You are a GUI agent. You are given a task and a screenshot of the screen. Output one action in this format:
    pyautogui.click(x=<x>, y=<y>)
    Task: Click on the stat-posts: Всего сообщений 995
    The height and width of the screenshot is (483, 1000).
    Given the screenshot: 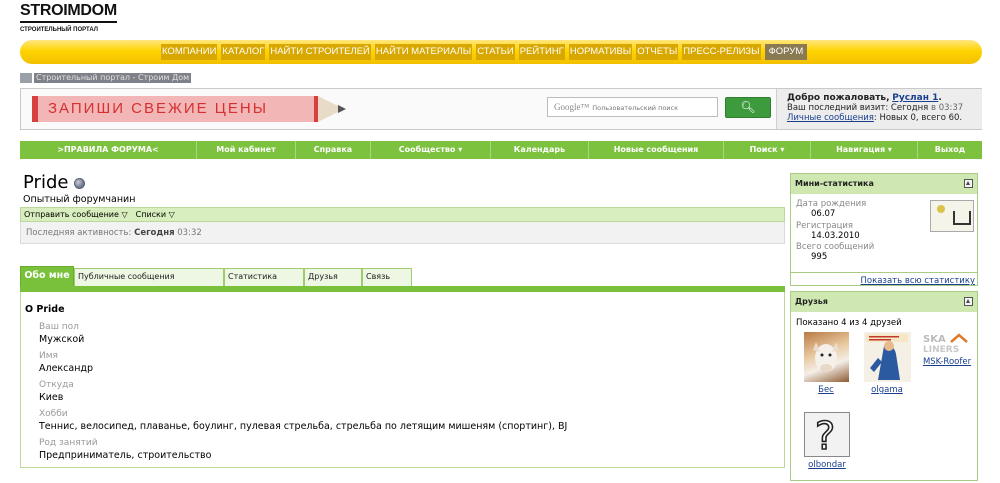 What is the action you would take?
    pyautogui.click(x=835, y=252)
    